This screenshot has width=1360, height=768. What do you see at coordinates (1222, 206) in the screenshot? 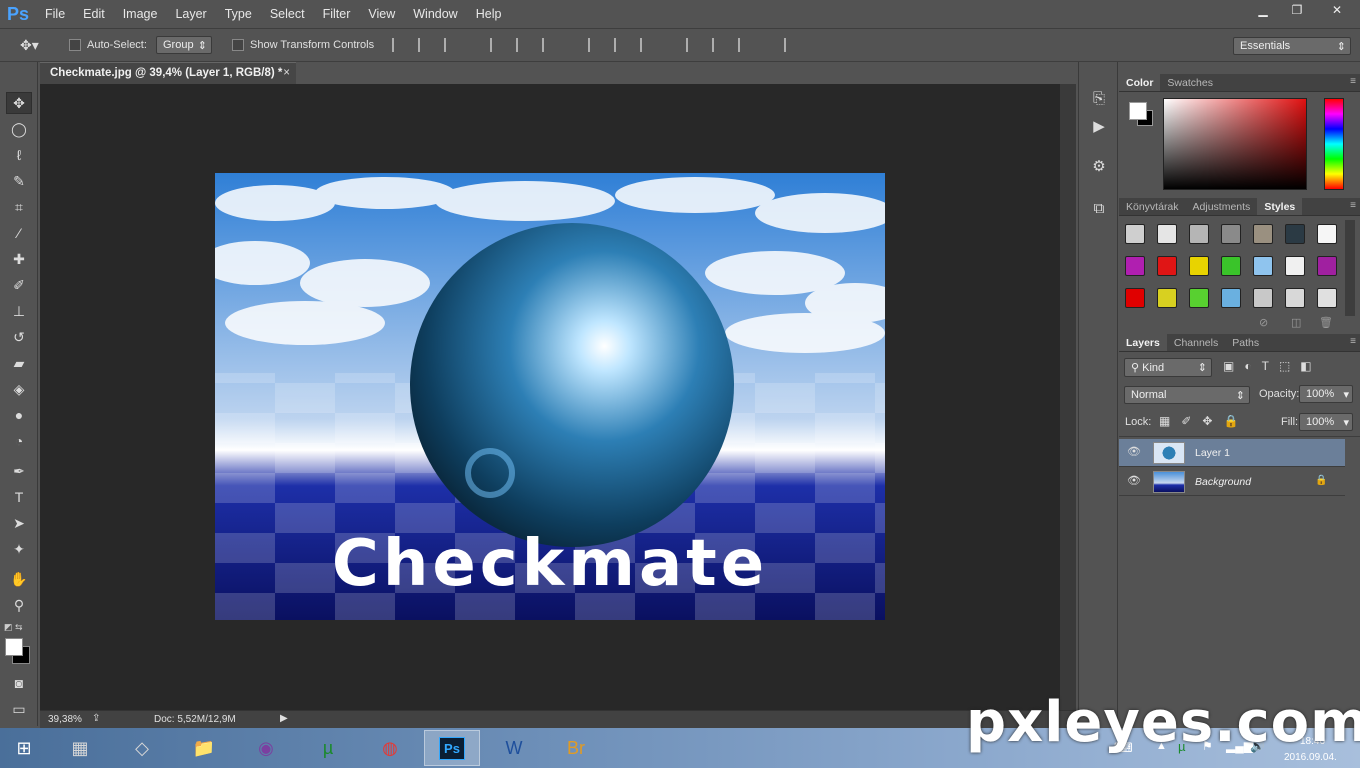
I see `tab-adjustments: Adjustments` at bounding box center [1222, 206].